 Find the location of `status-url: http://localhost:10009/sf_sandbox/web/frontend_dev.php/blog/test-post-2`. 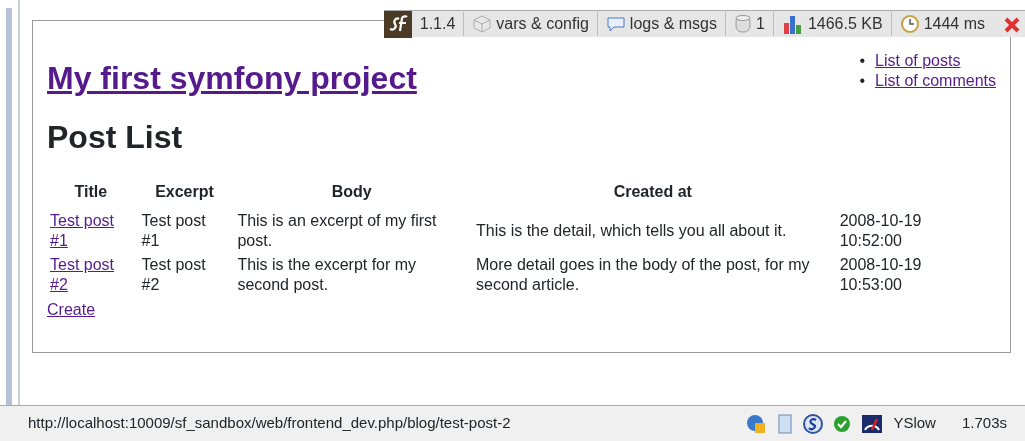

status-url: http://localhost:10009/sf_sandbox/web/frontend_dev.php/blog/test-post-2 is located at coordinates (270, 423).